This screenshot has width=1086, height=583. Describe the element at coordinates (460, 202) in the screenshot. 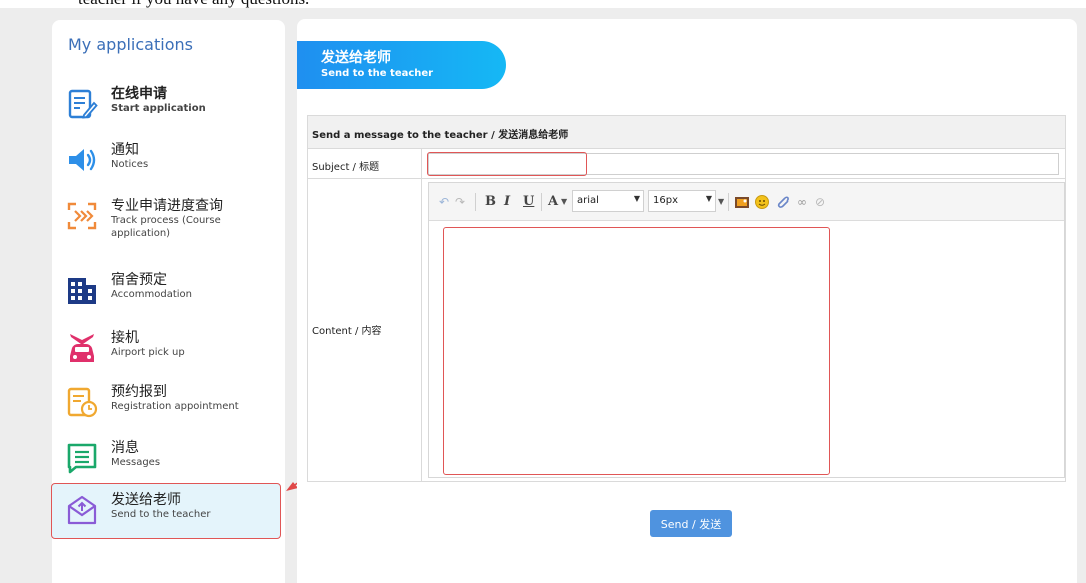

I see `redo-icon: ↷` at that location.